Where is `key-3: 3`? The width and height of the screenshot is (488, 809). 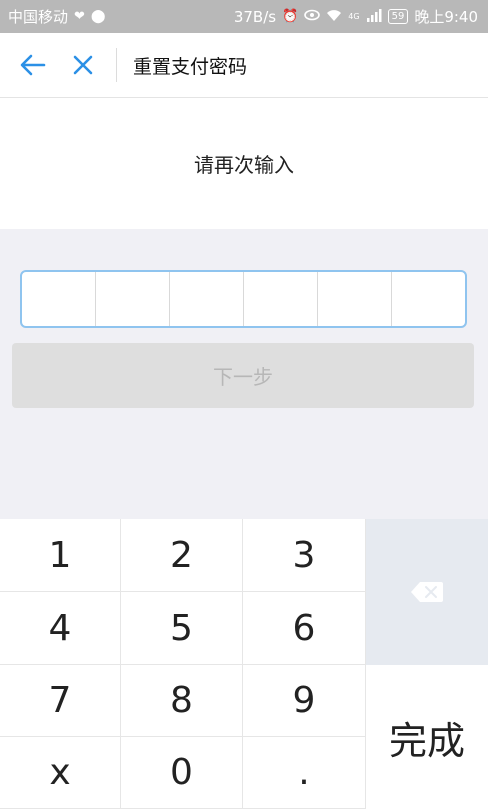
key-3: 3 is located at coordinates (304, 555).